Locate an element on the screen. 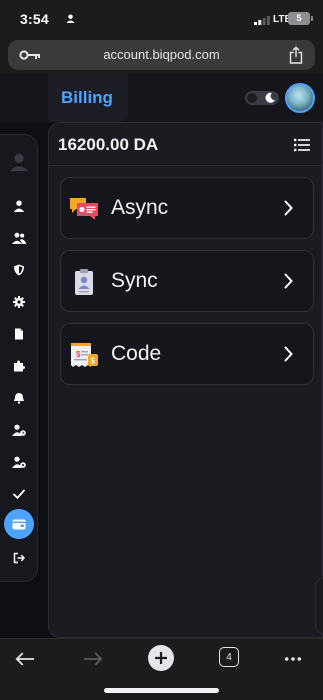  sidebar-item-user-activity is located at coordinates (19, 430).